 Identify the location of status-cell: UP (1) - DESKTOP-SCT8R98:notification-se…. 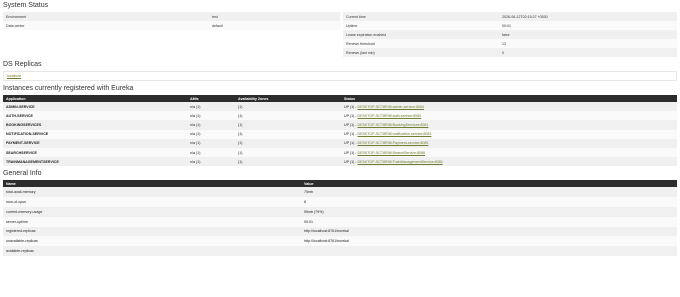
(509, 134).